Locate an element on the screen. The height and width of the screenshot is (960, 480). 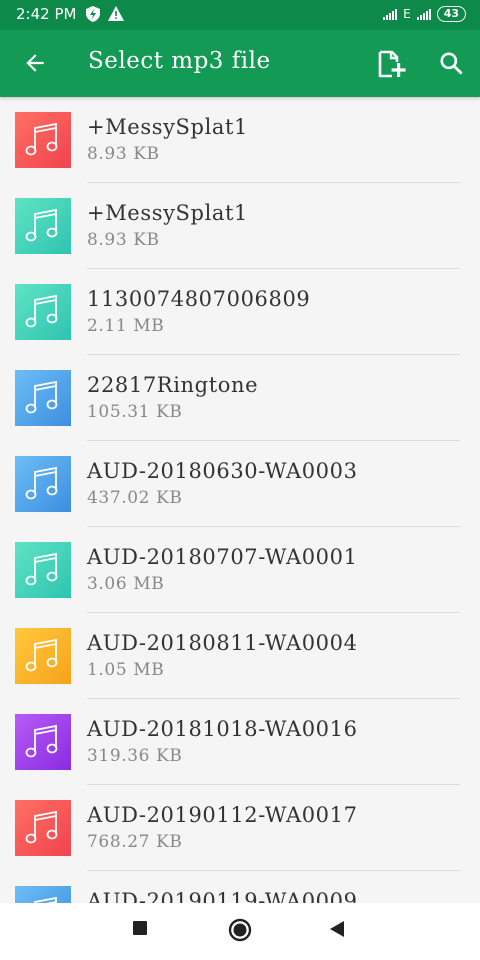
app-bar: Select mp3 file is located at coordinates (240, 63).